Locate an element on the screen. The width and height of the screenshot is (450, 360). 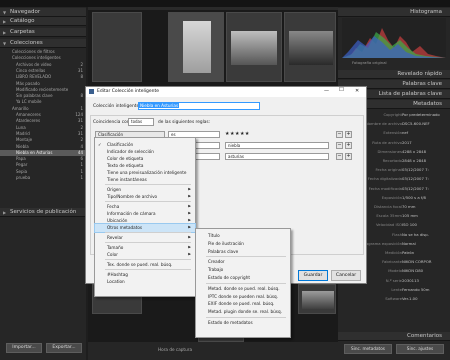
collection-item: LIBRO REVELADO 8 is located at coordinates (43, 77).